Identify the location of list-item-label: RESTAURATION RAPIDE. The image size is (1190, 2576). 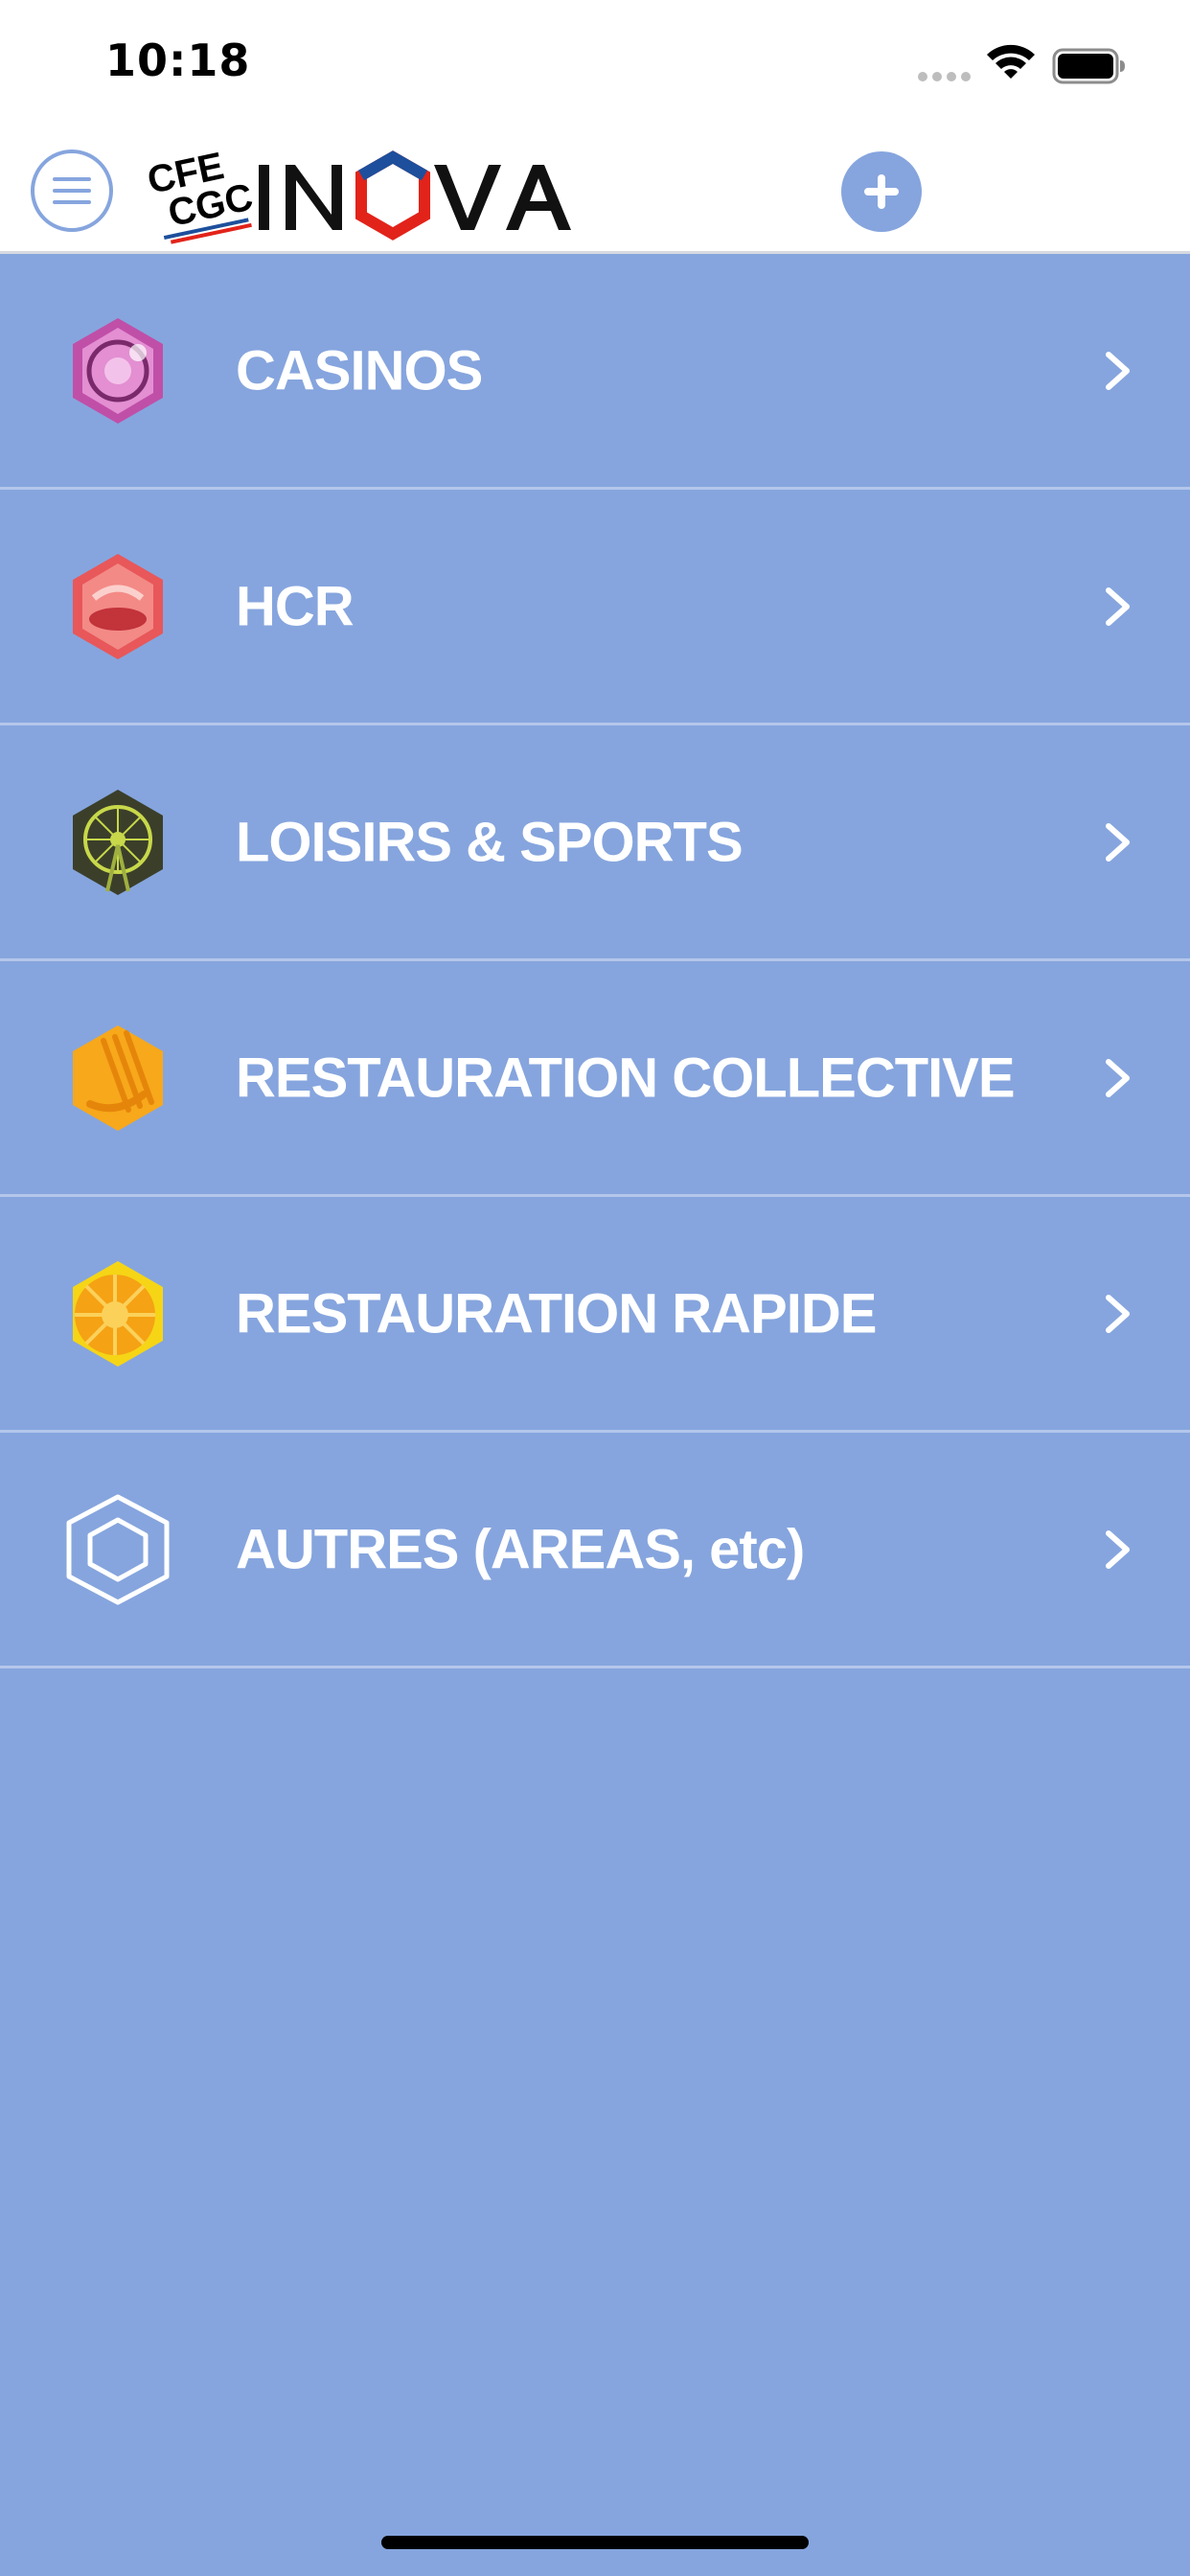
(557, 1313).